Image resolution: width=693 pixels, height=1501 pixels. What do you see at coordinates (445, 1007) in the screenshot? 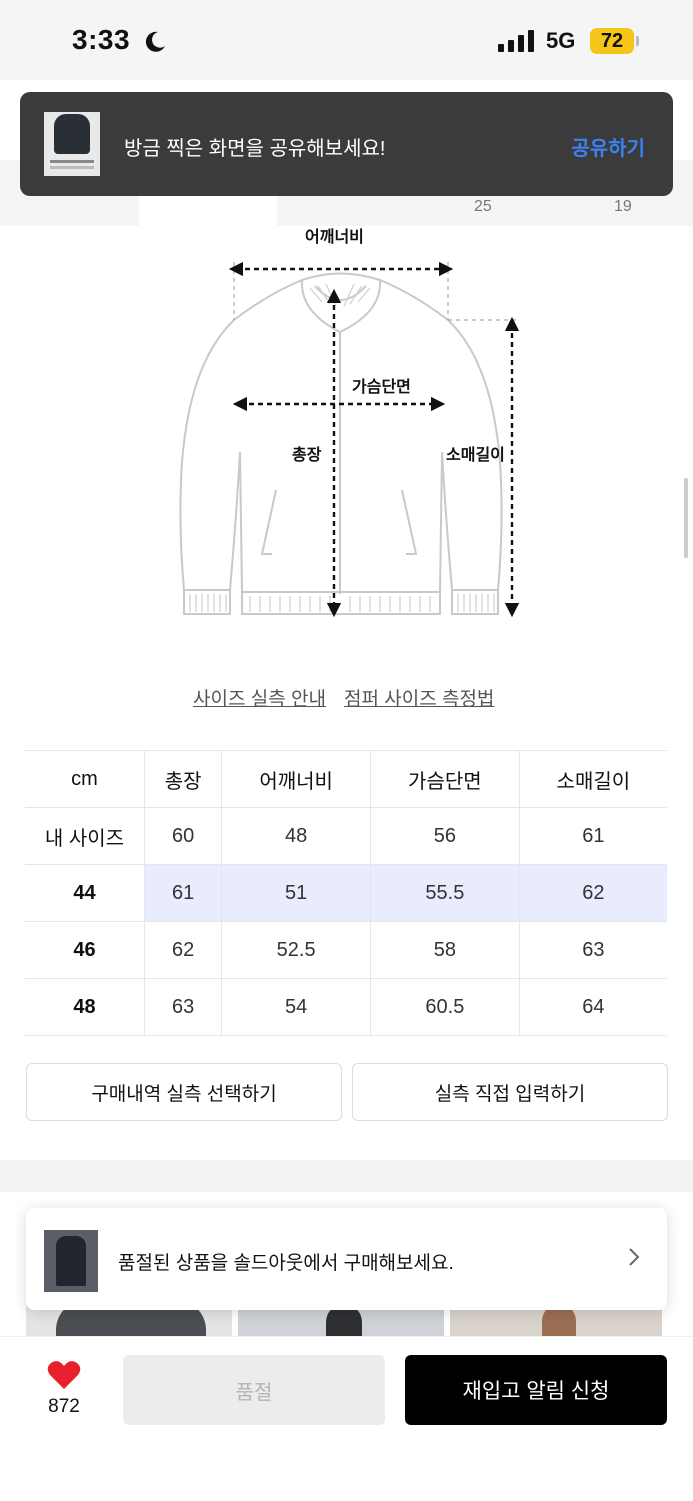
I see `cell-value: 60.5` at bounding box center [445, 1007].